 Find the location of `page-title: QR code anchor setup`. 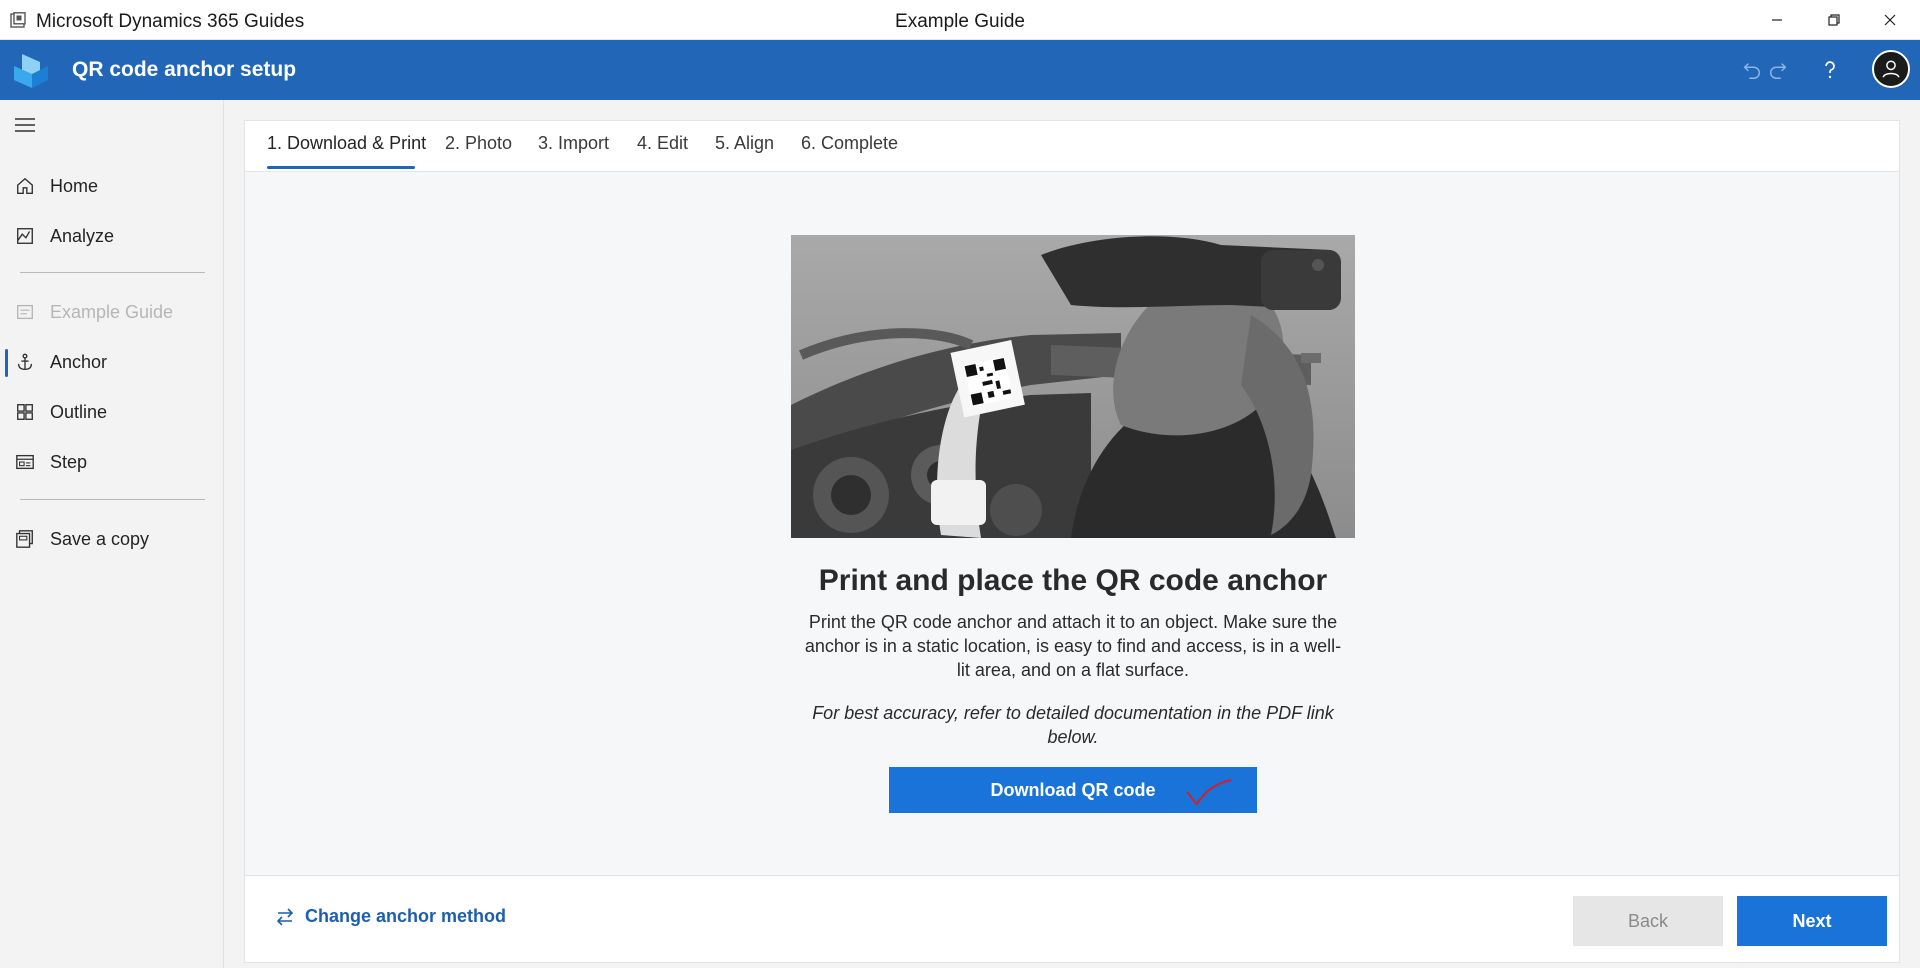

page-title: QR code anchor setup is located at coordinates (184, 69).